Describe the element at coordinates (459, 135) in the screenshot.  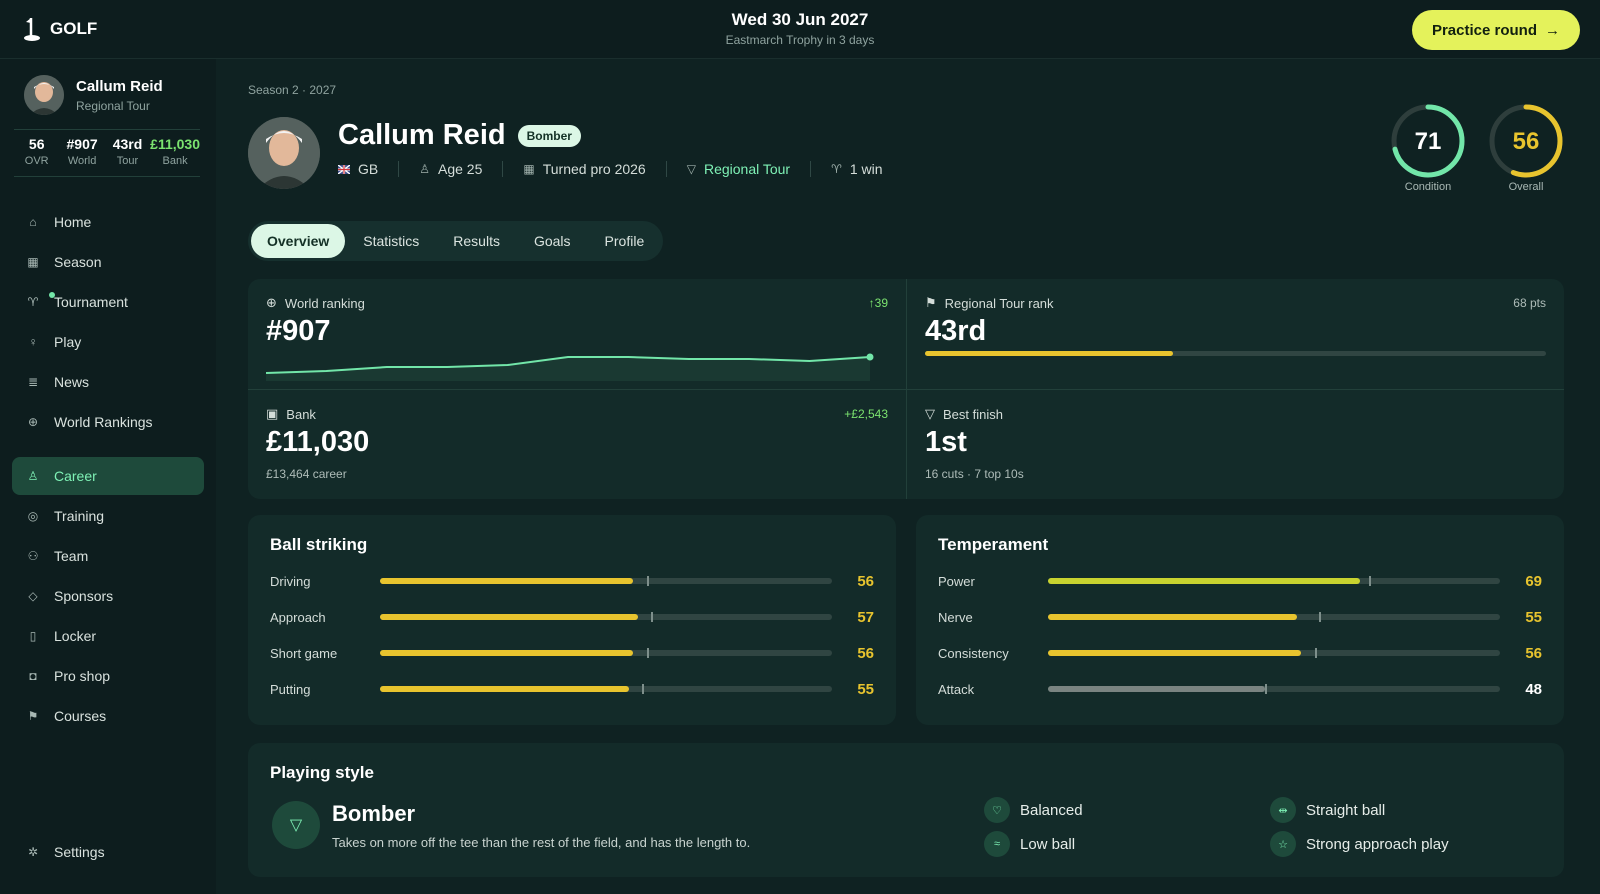
I see `player-name-row: Callum Reid Bomber` at that location.